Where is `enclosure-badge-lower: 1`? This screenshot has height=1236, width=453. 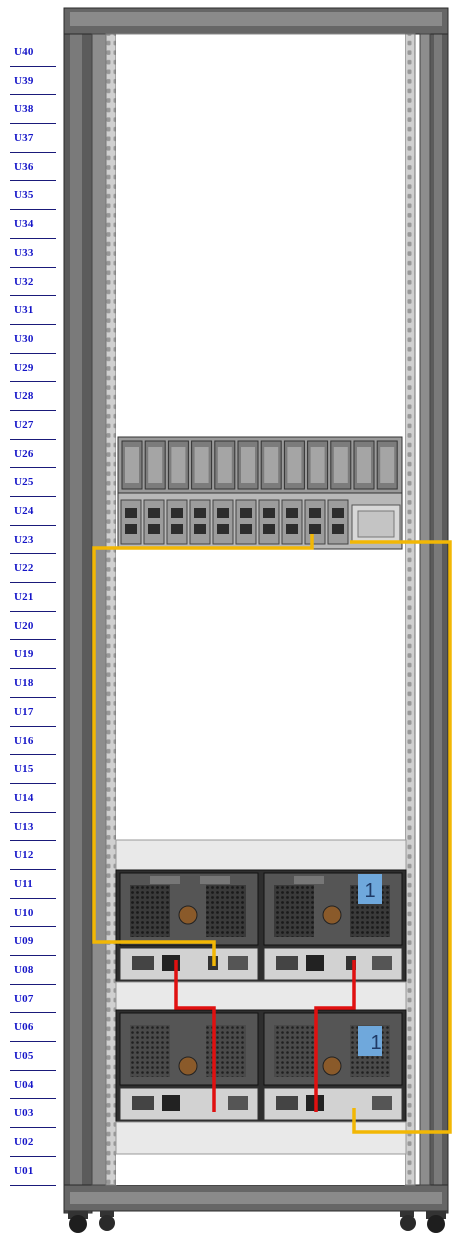
enclosure-badge-lower: 1 is located at coordinates (370, 1041).